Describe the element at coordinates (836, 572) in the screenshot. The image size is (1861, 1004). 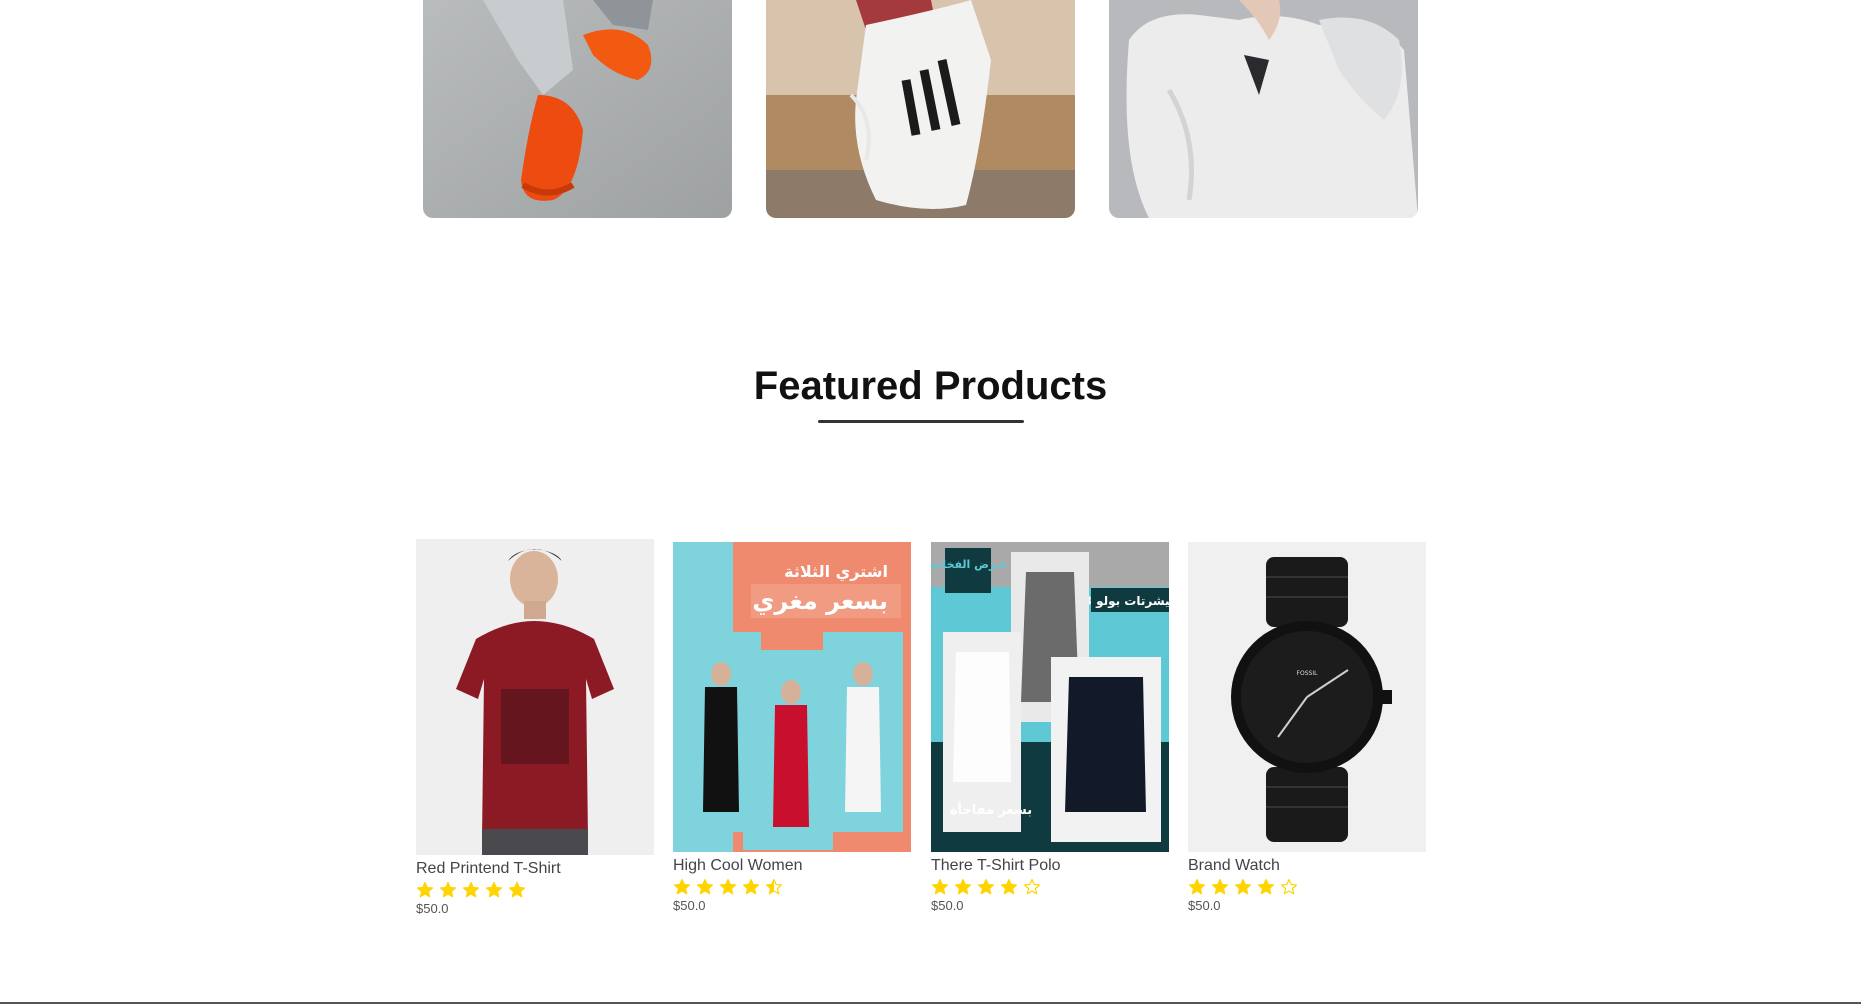
I see `promo-text-top: اشتري الثلاثة` at that location.